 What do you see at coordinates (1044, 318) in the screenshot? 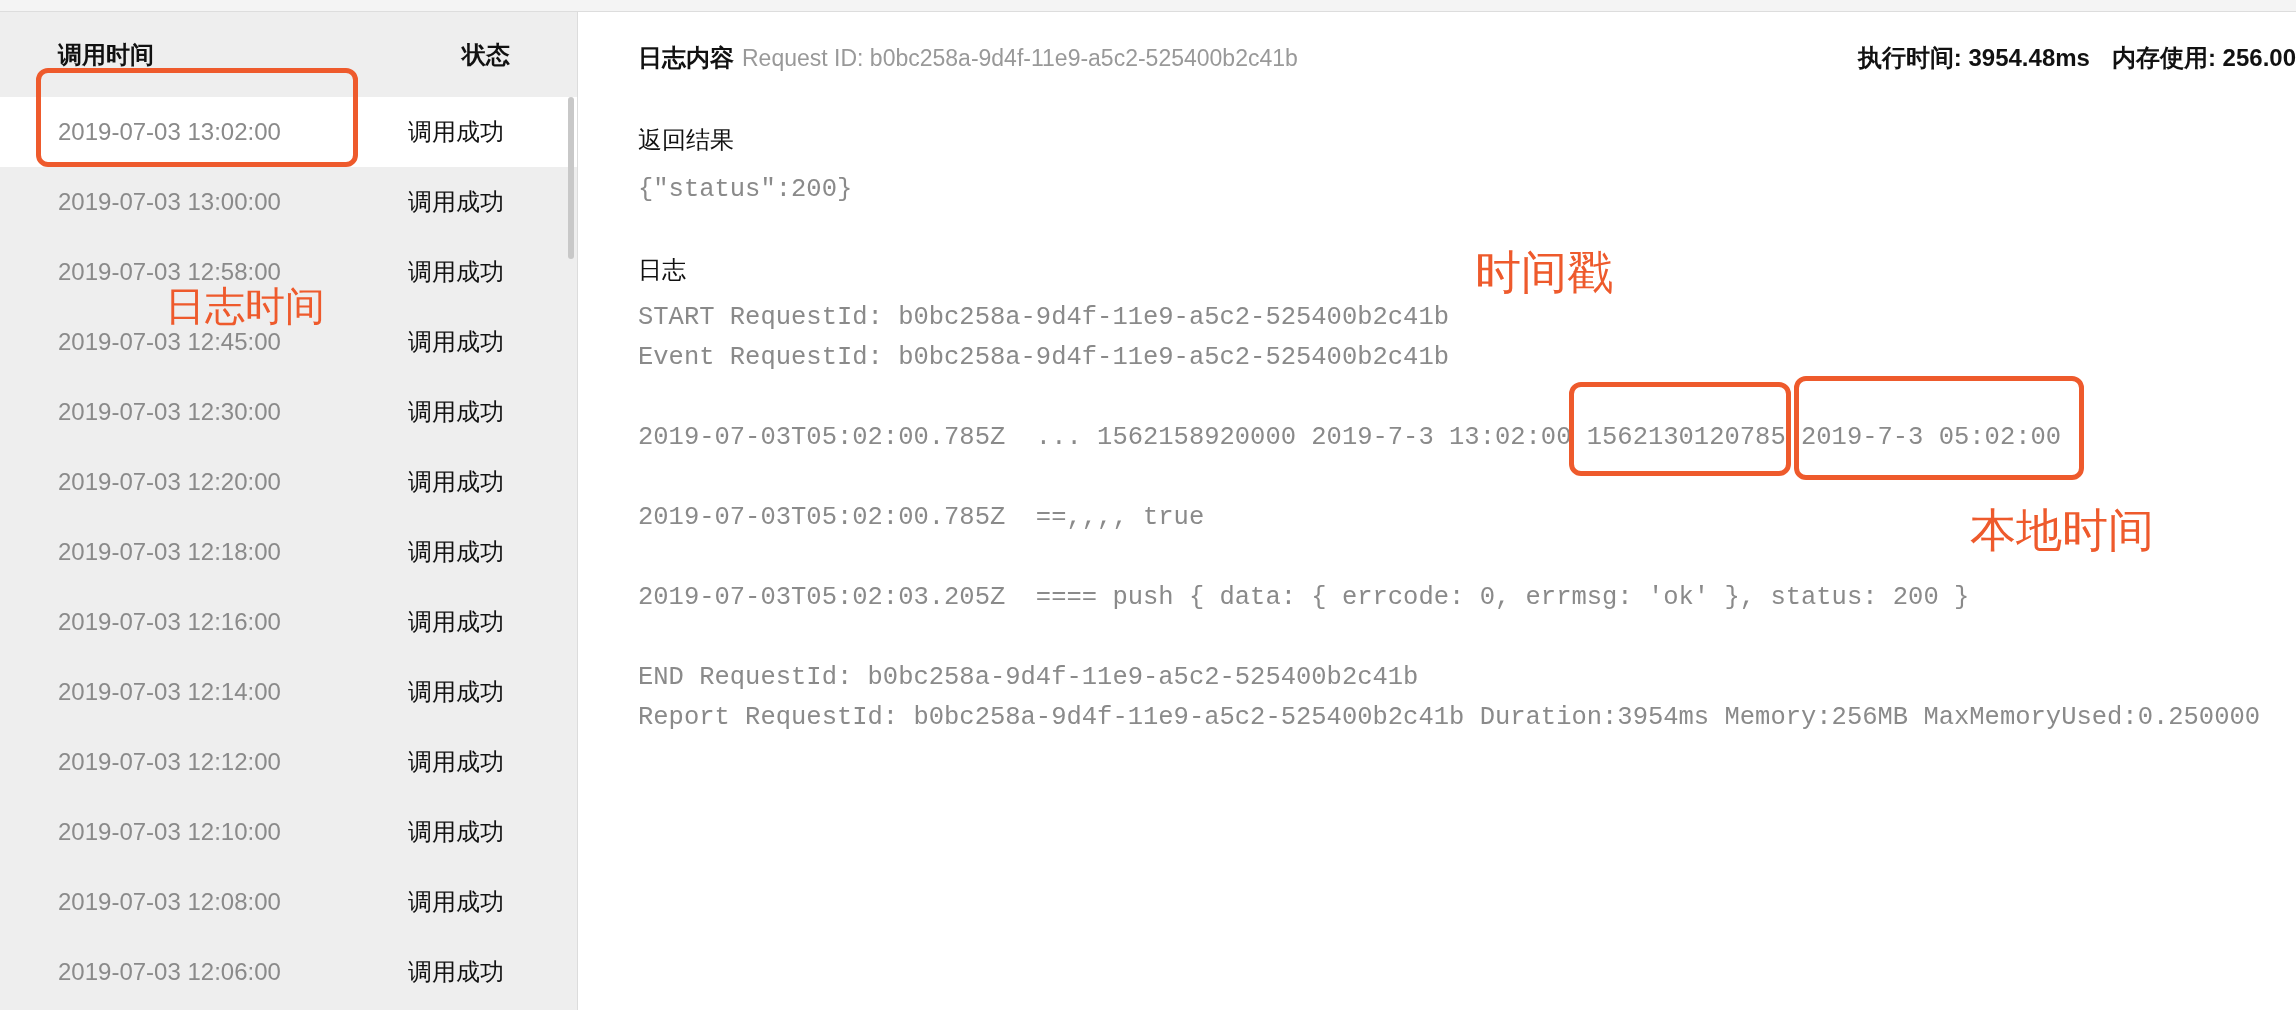
I see `log-line: START RequestId: b0bc258a-9d4f-11e9-a5c2-525400b2c41b` at bounding box center [1044, 318].